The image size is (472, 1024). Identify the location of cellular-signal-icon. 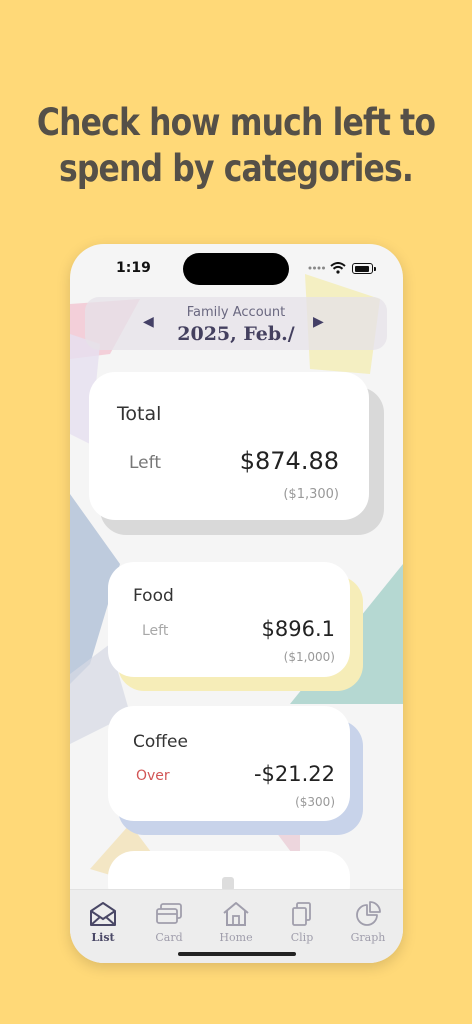
(316, 268).